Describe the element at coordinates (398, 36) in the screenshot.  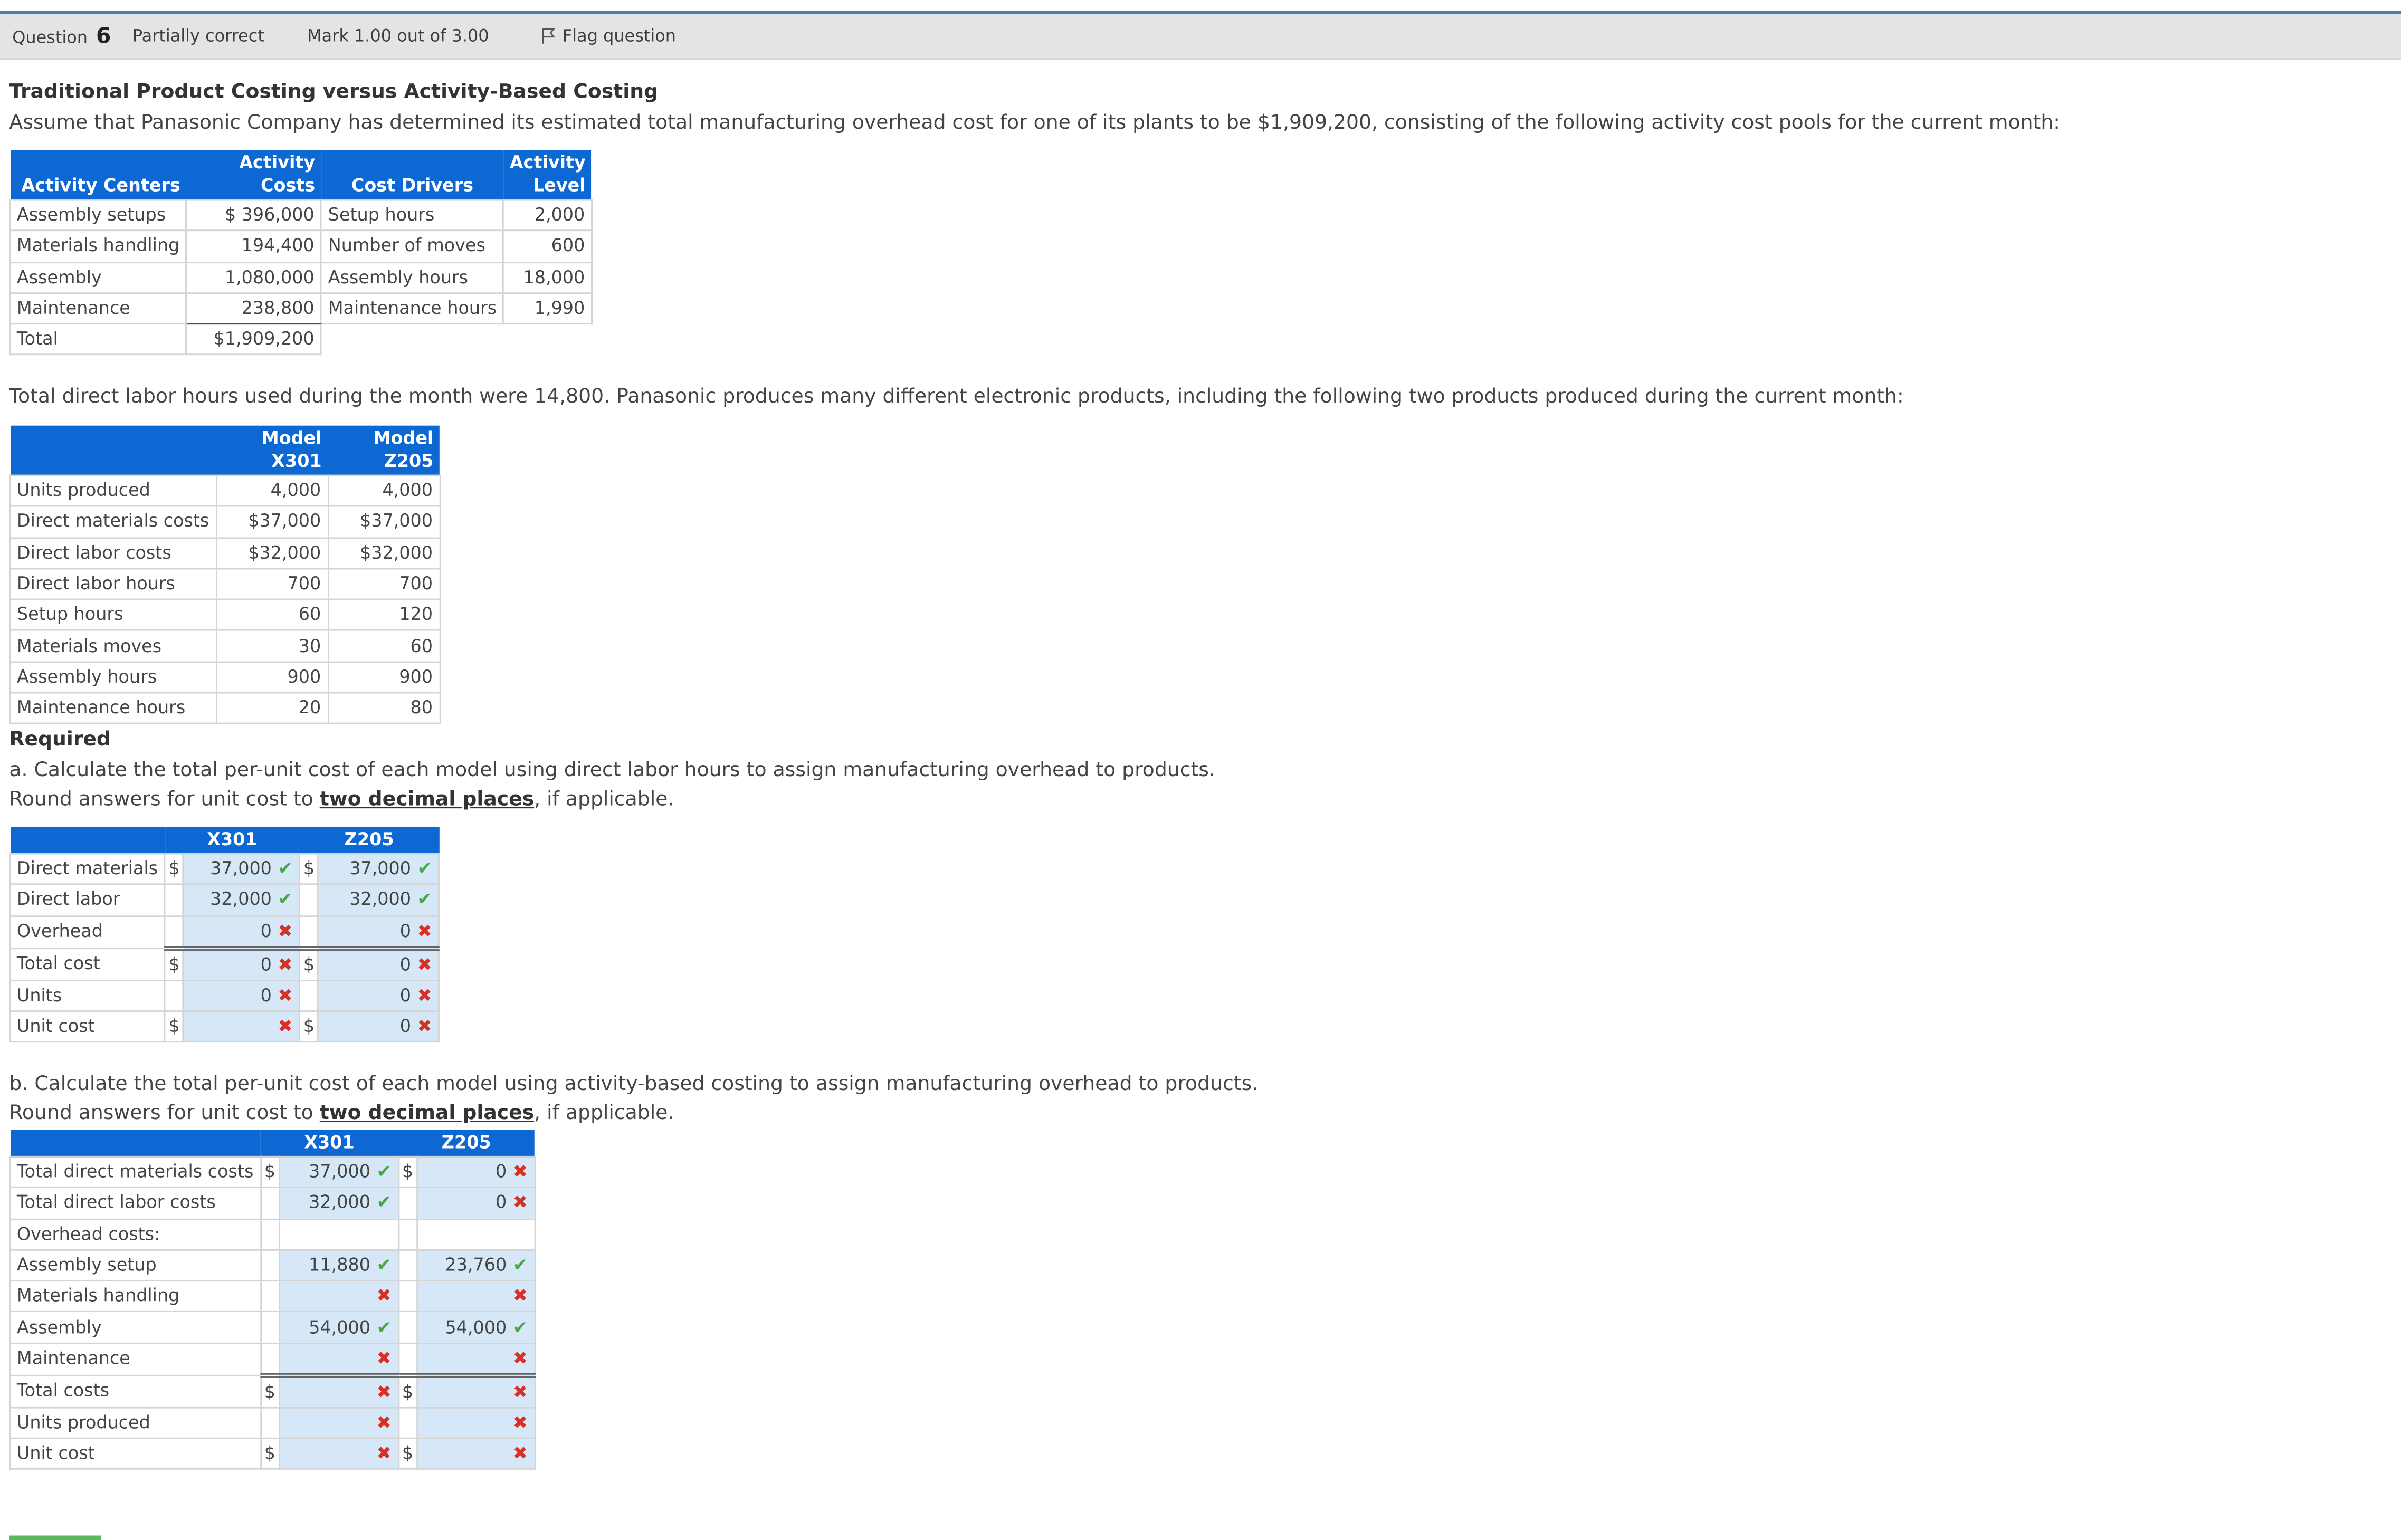
I see `question-mark: Mark 1.00 out of 3.00` at that location.